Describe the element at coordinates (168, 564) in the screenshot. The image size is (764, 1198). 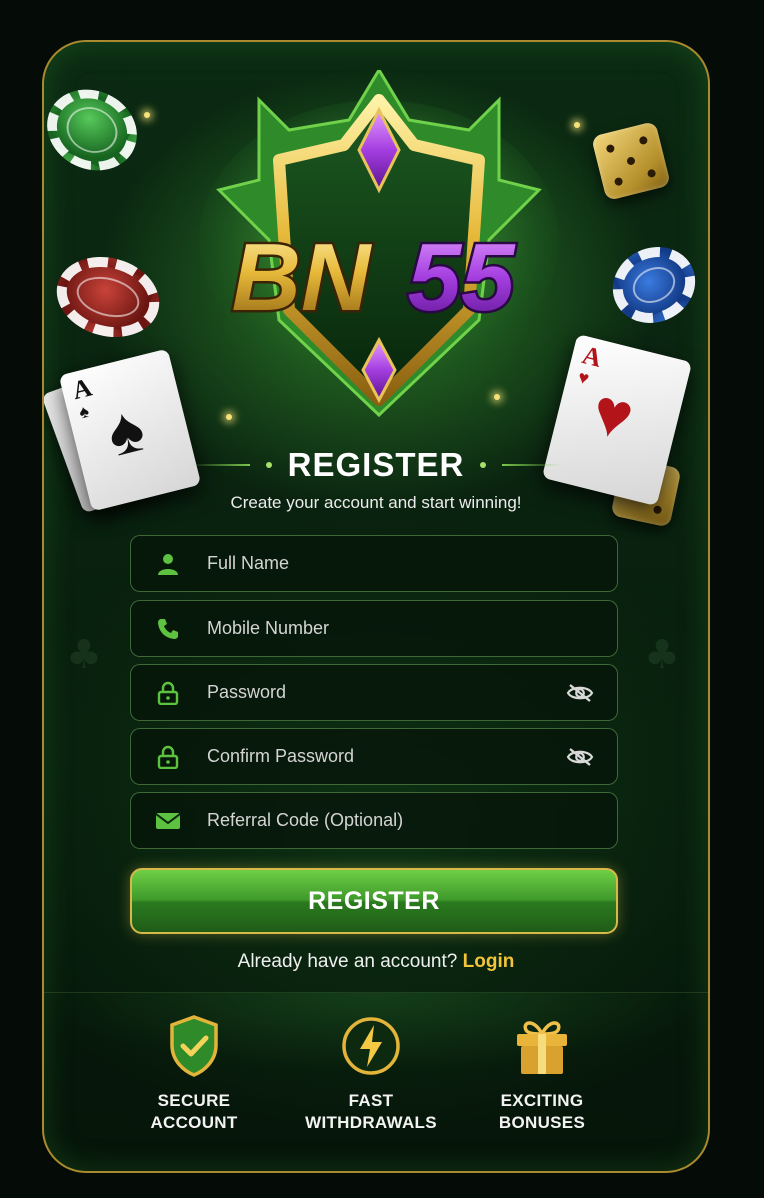
I see `user-icon` at that location.